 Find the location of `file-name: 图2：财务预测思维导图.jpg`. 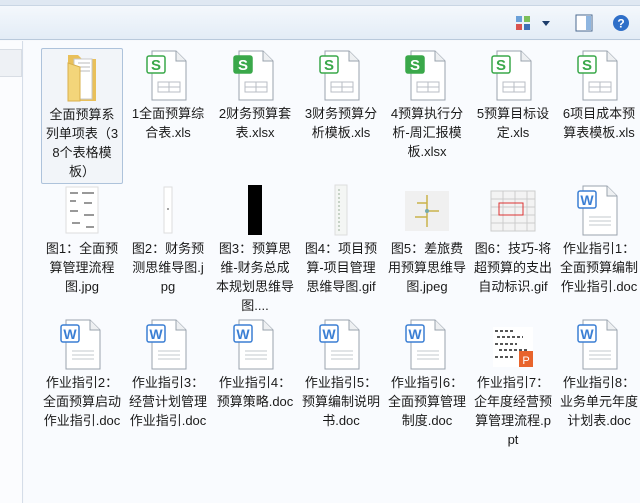

file-name: 图2：财务预测思维导图.jpg is located at coordinates (168, 267).